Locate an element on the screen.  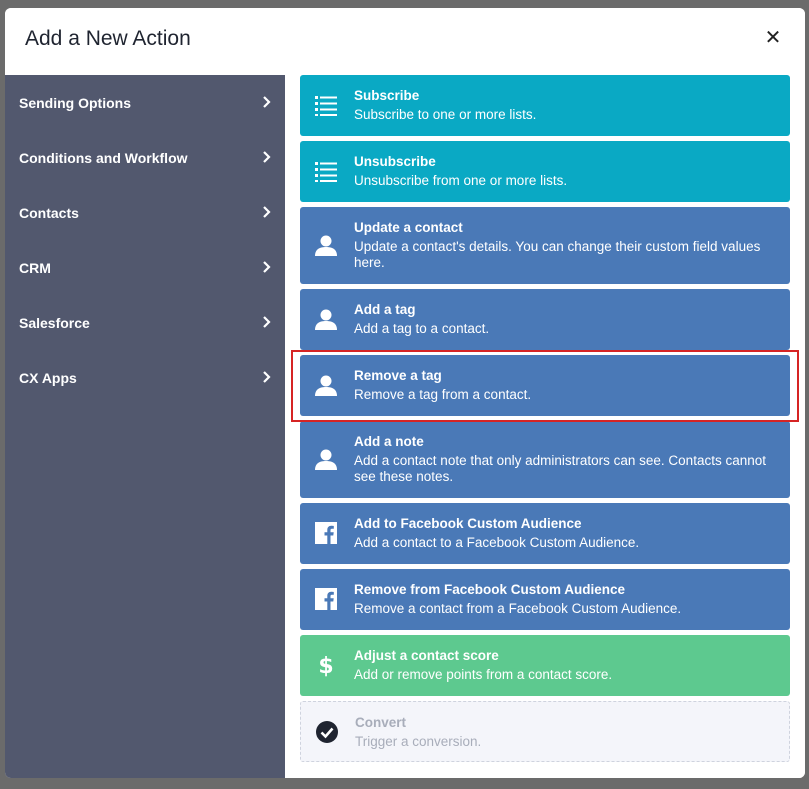
action-convert: Convert Trigger a conversion. is located at coordinates (545, 731).